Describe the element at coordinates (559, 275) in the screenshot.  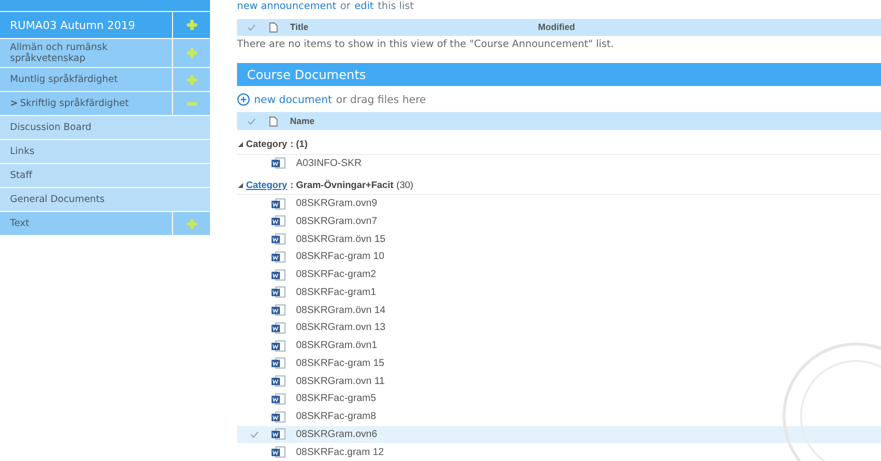
I see `document-row: 08SKRFac-gram2` at that location.